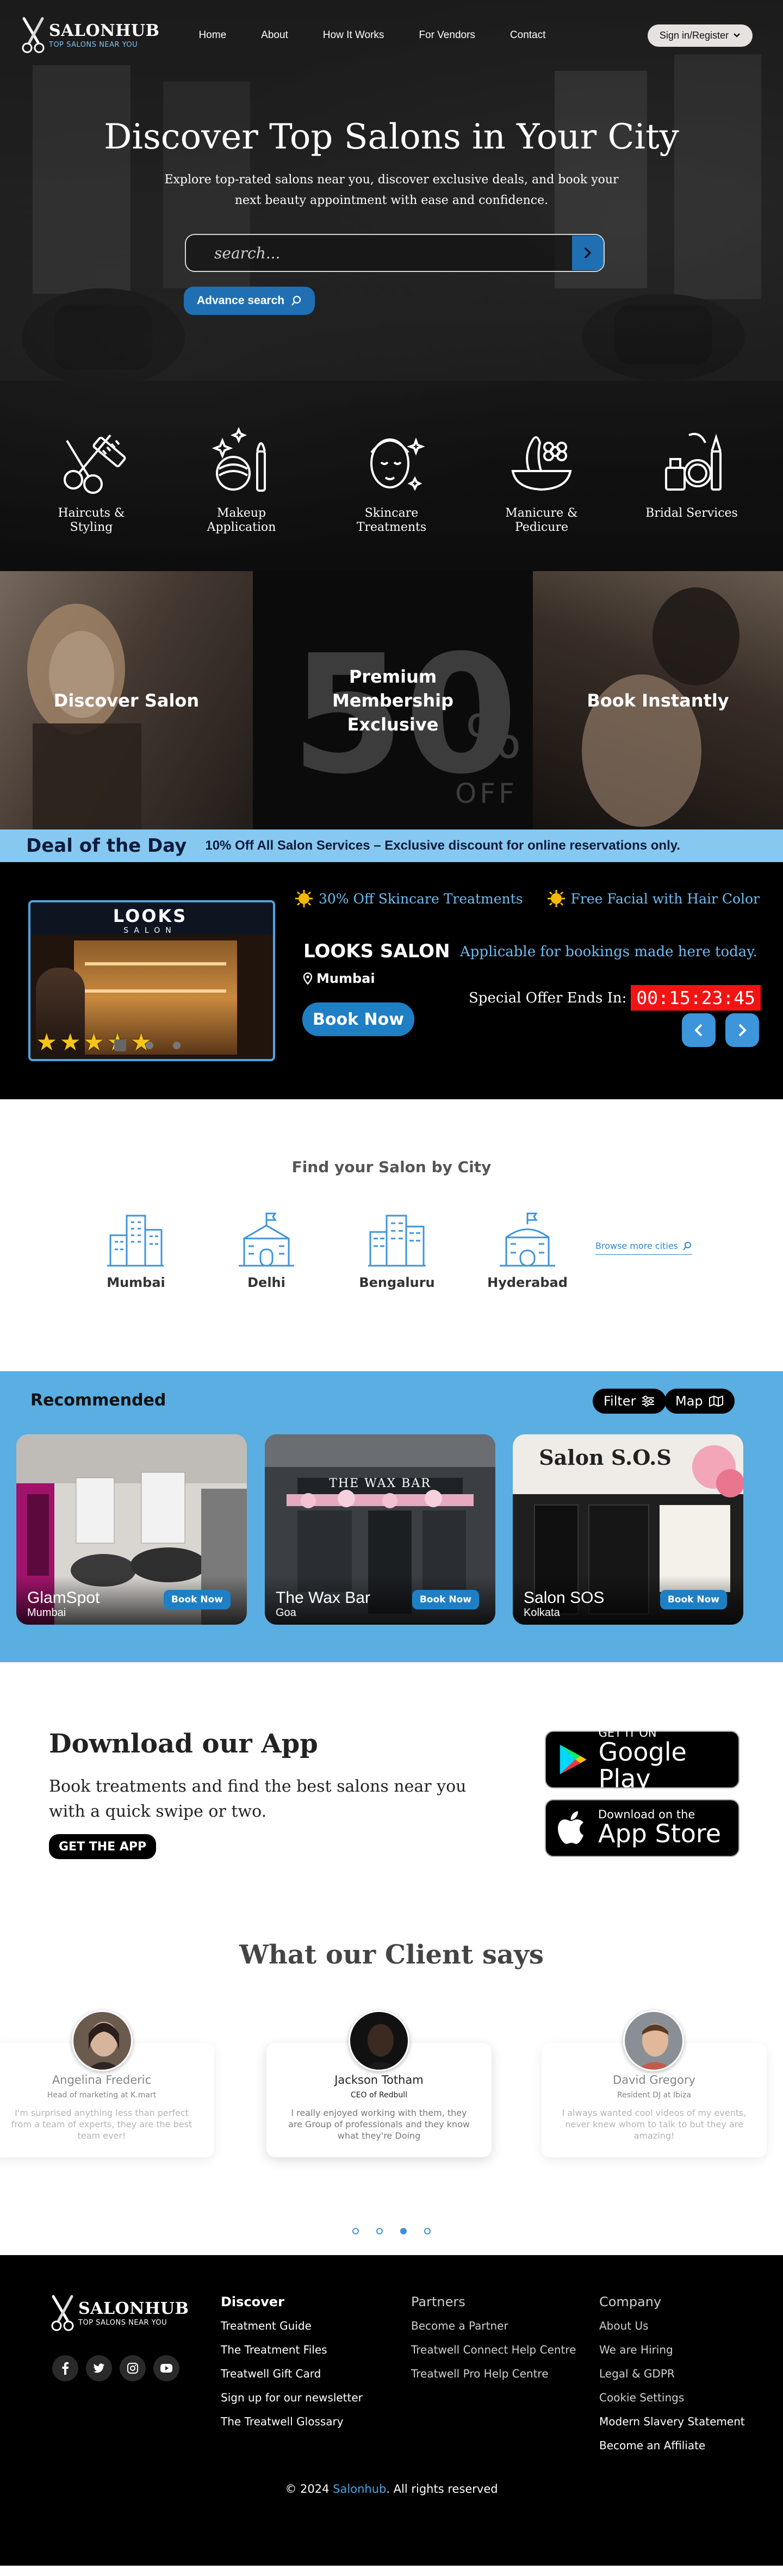  What do you see at coordinates (493, 2374) in the screenshot?
I see `footer-link: Treatwell Pro Help Centre` at bounding box center [493, 2374].